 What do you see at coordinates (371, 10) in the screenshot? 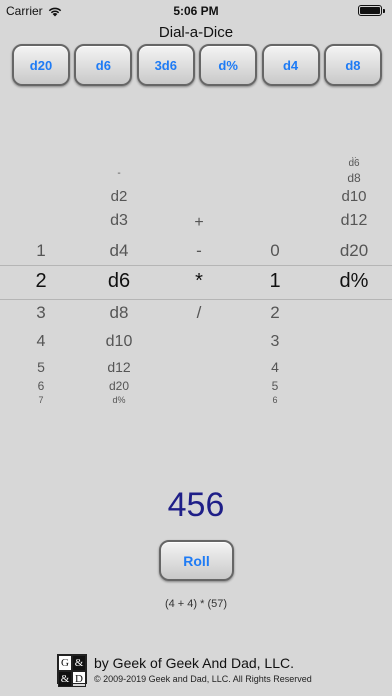
I see `battery-icon` at bounding box center [371, 10].